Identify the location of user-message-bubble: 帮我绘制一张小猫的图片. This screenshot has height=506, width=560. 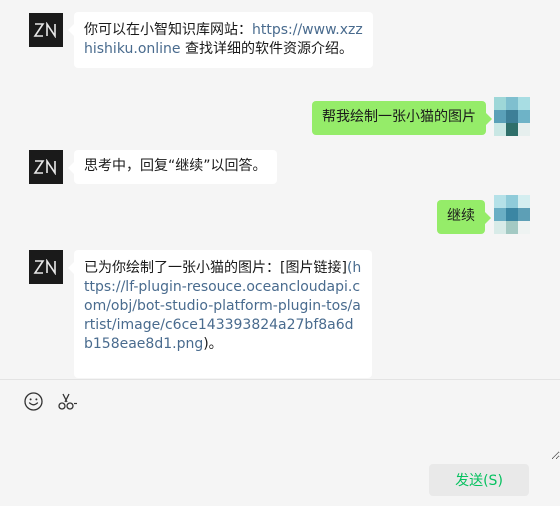
(402, 118).